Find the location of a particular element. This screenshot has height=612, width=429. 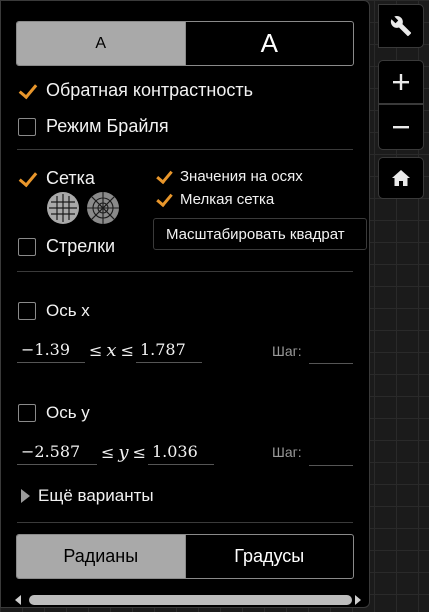

y-min-relation: ≤ is located at coordinates (108, 452).